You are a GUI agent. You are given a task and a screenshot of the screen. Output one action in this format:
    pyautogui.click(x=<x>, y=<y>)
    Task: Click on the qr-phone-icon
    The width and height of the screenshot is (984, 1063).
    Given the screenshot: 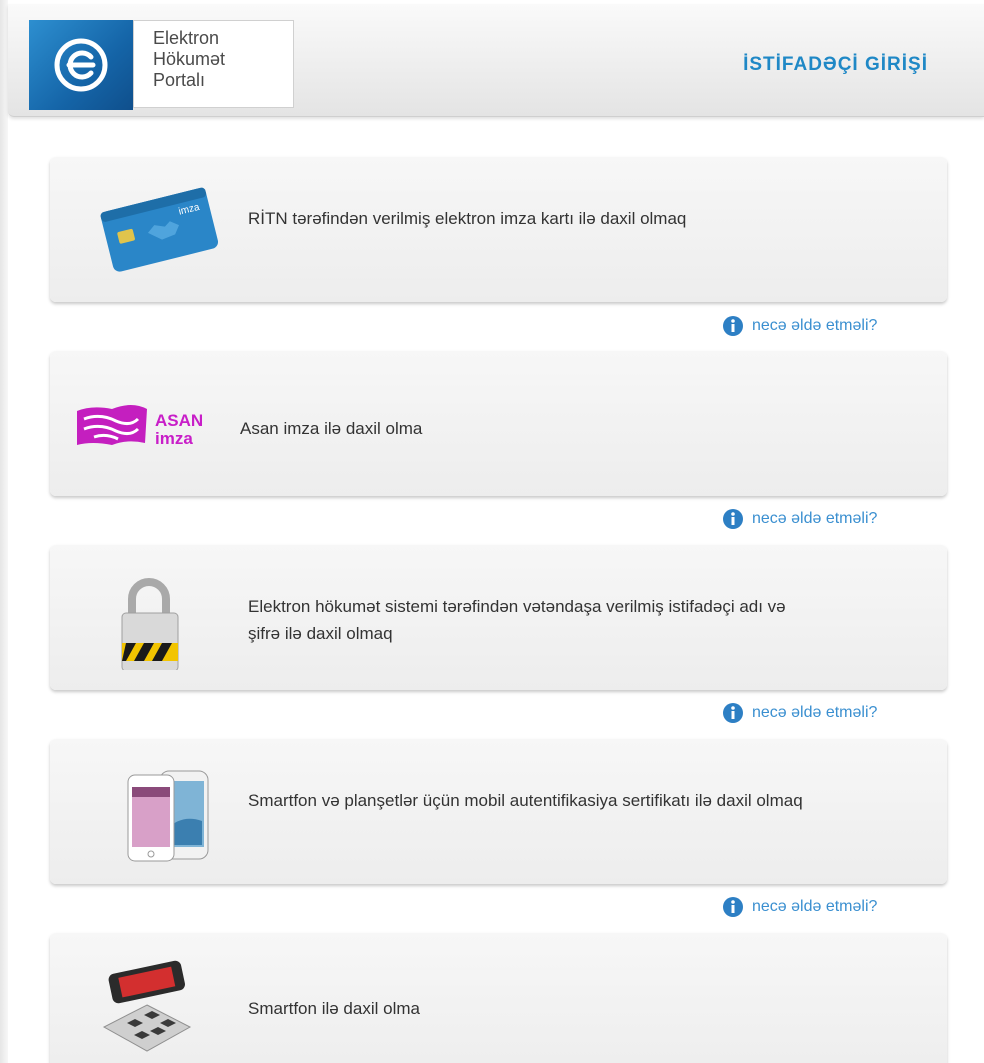 What is the action you would take?
    pyautogui.click(x=147, y=1006)
    